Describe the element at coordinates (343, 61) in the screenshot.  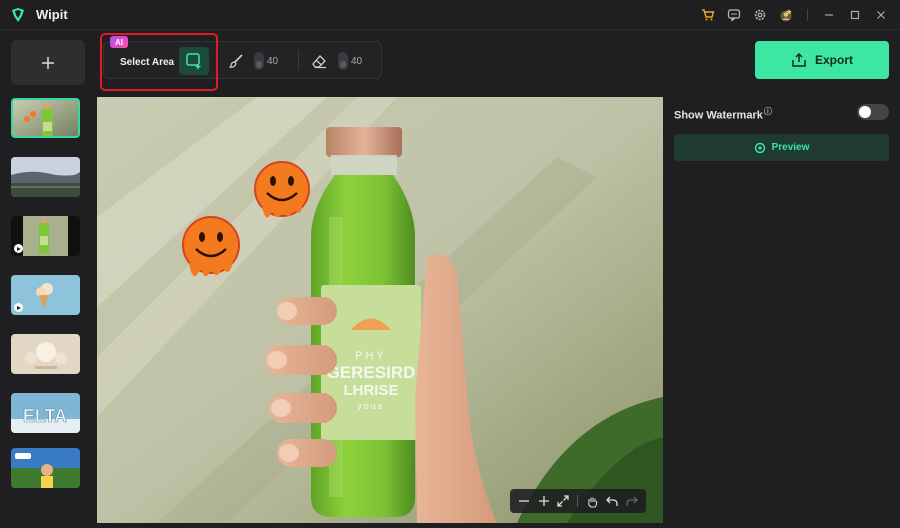
I see `eraser-slider-knob` at that location.